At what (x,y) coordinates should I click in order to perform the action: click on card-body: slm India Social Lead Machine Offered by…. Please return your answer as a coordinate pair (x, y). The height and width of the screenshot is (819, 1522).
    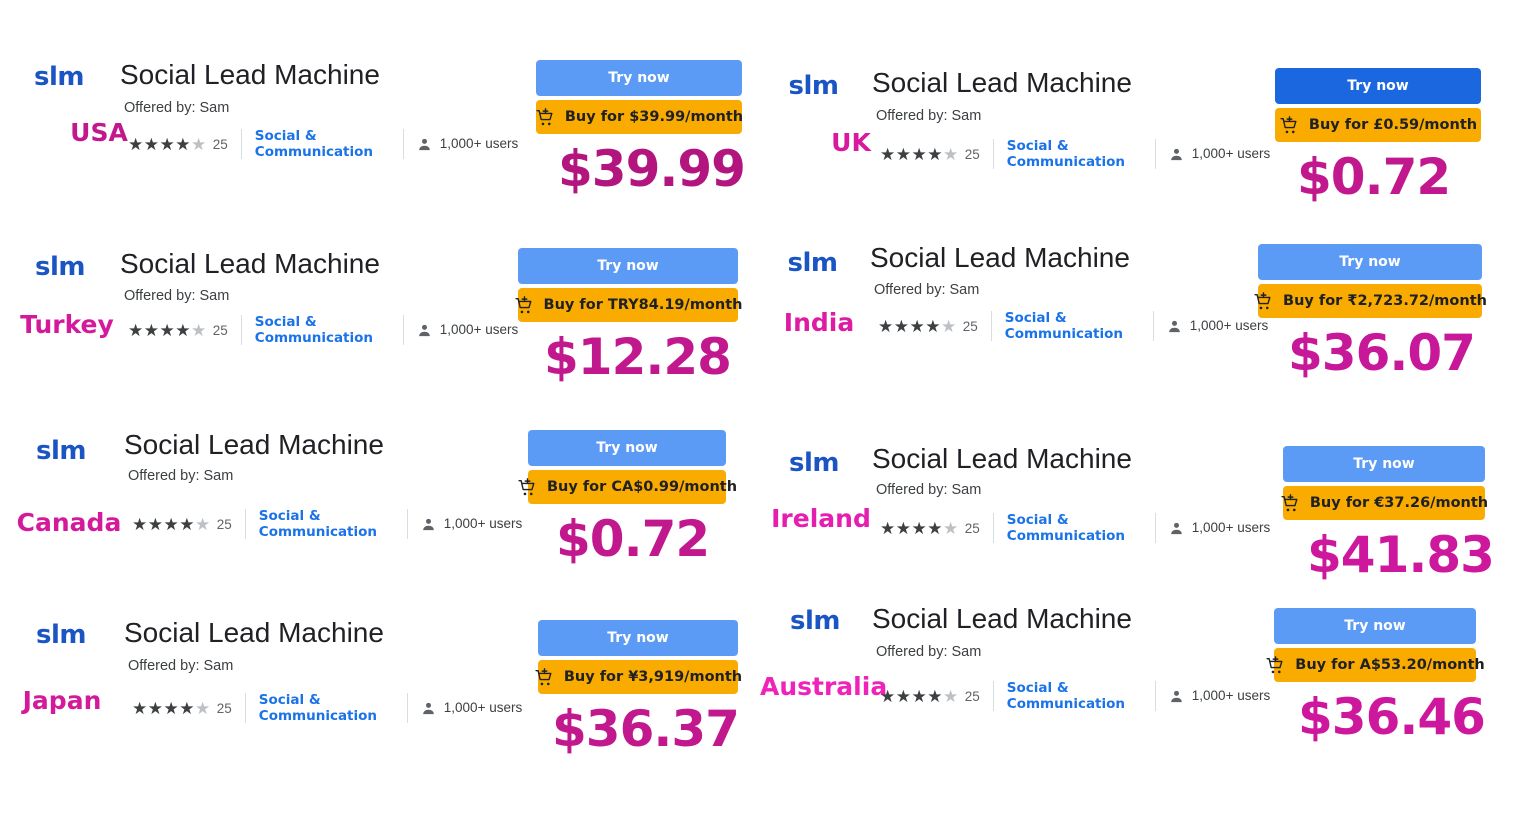
    Looking at the image, I should click on (1140, 323).